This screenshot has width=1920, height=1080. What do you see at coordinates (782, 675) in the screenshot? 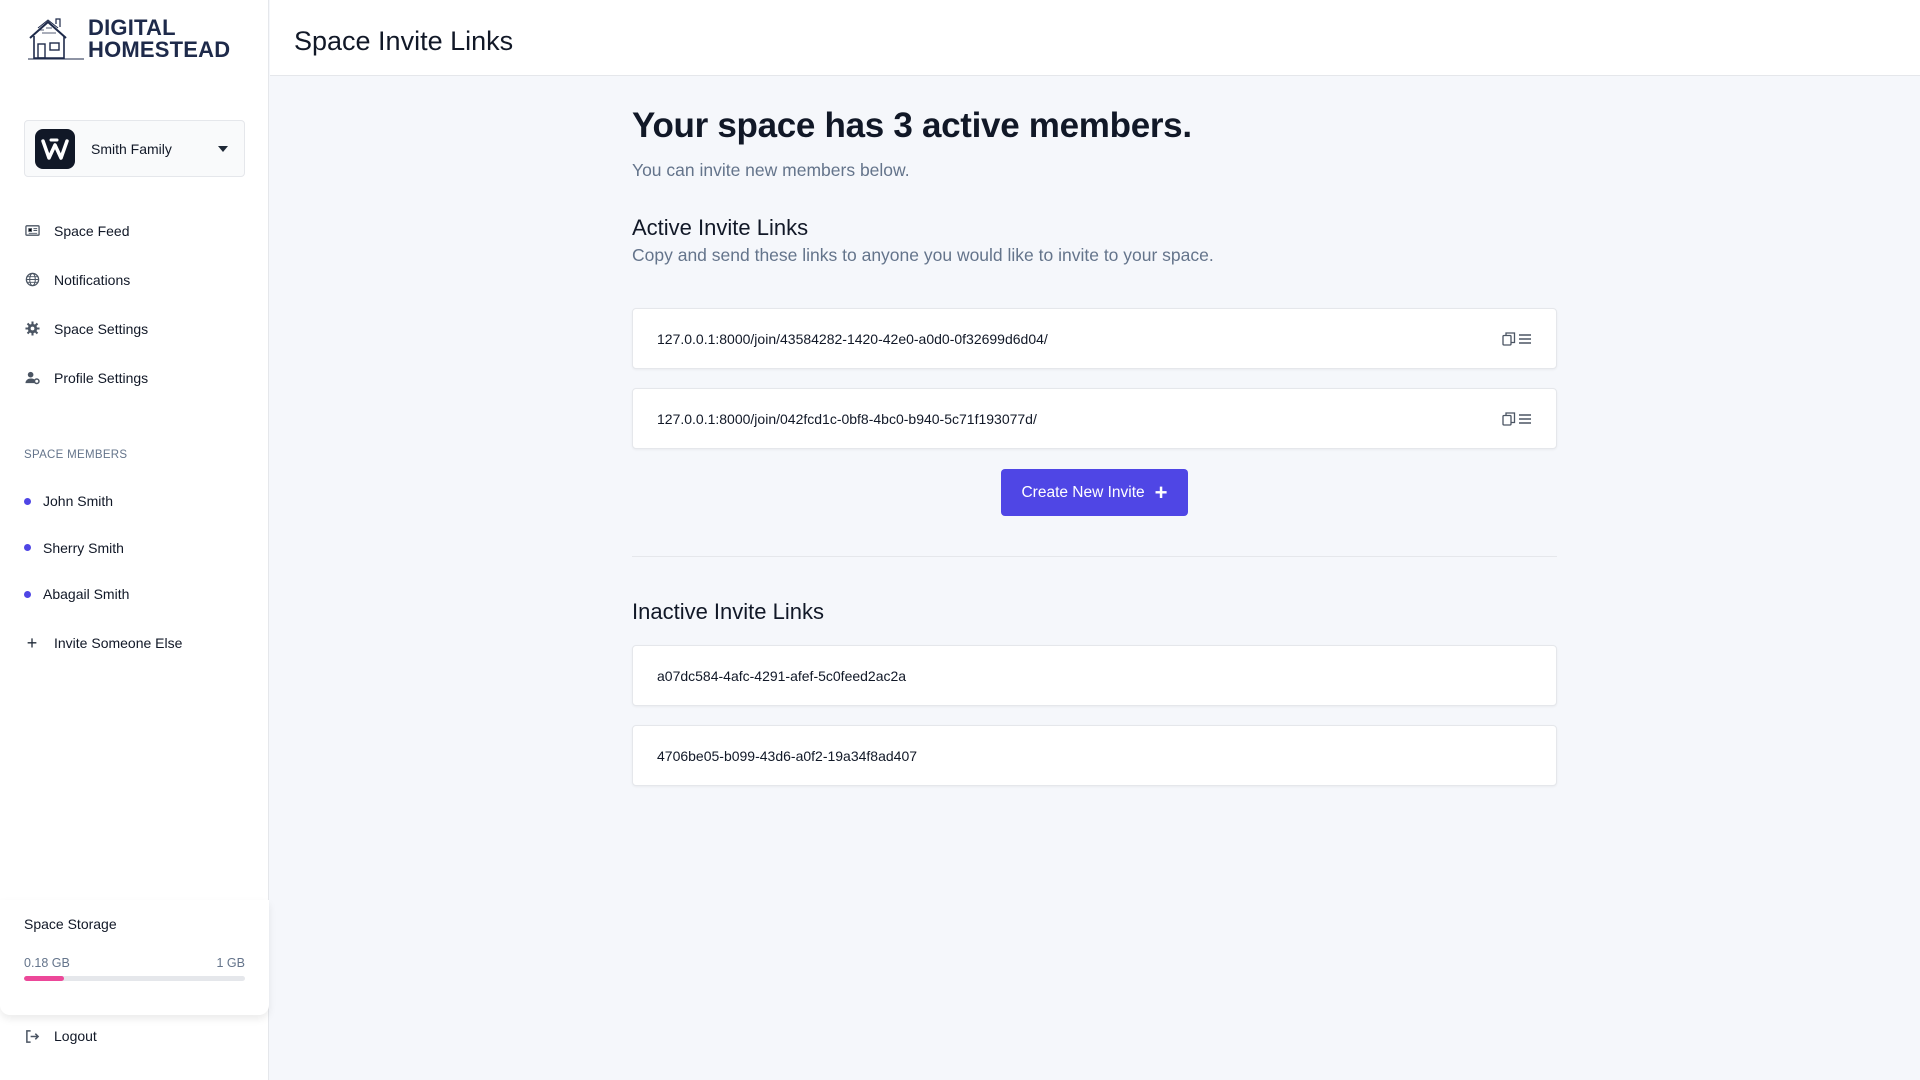
I see `invite-link-text: a07dc584-4afc-4291-afef-5c0feed2ac2a` at bounding box center [782, 675].